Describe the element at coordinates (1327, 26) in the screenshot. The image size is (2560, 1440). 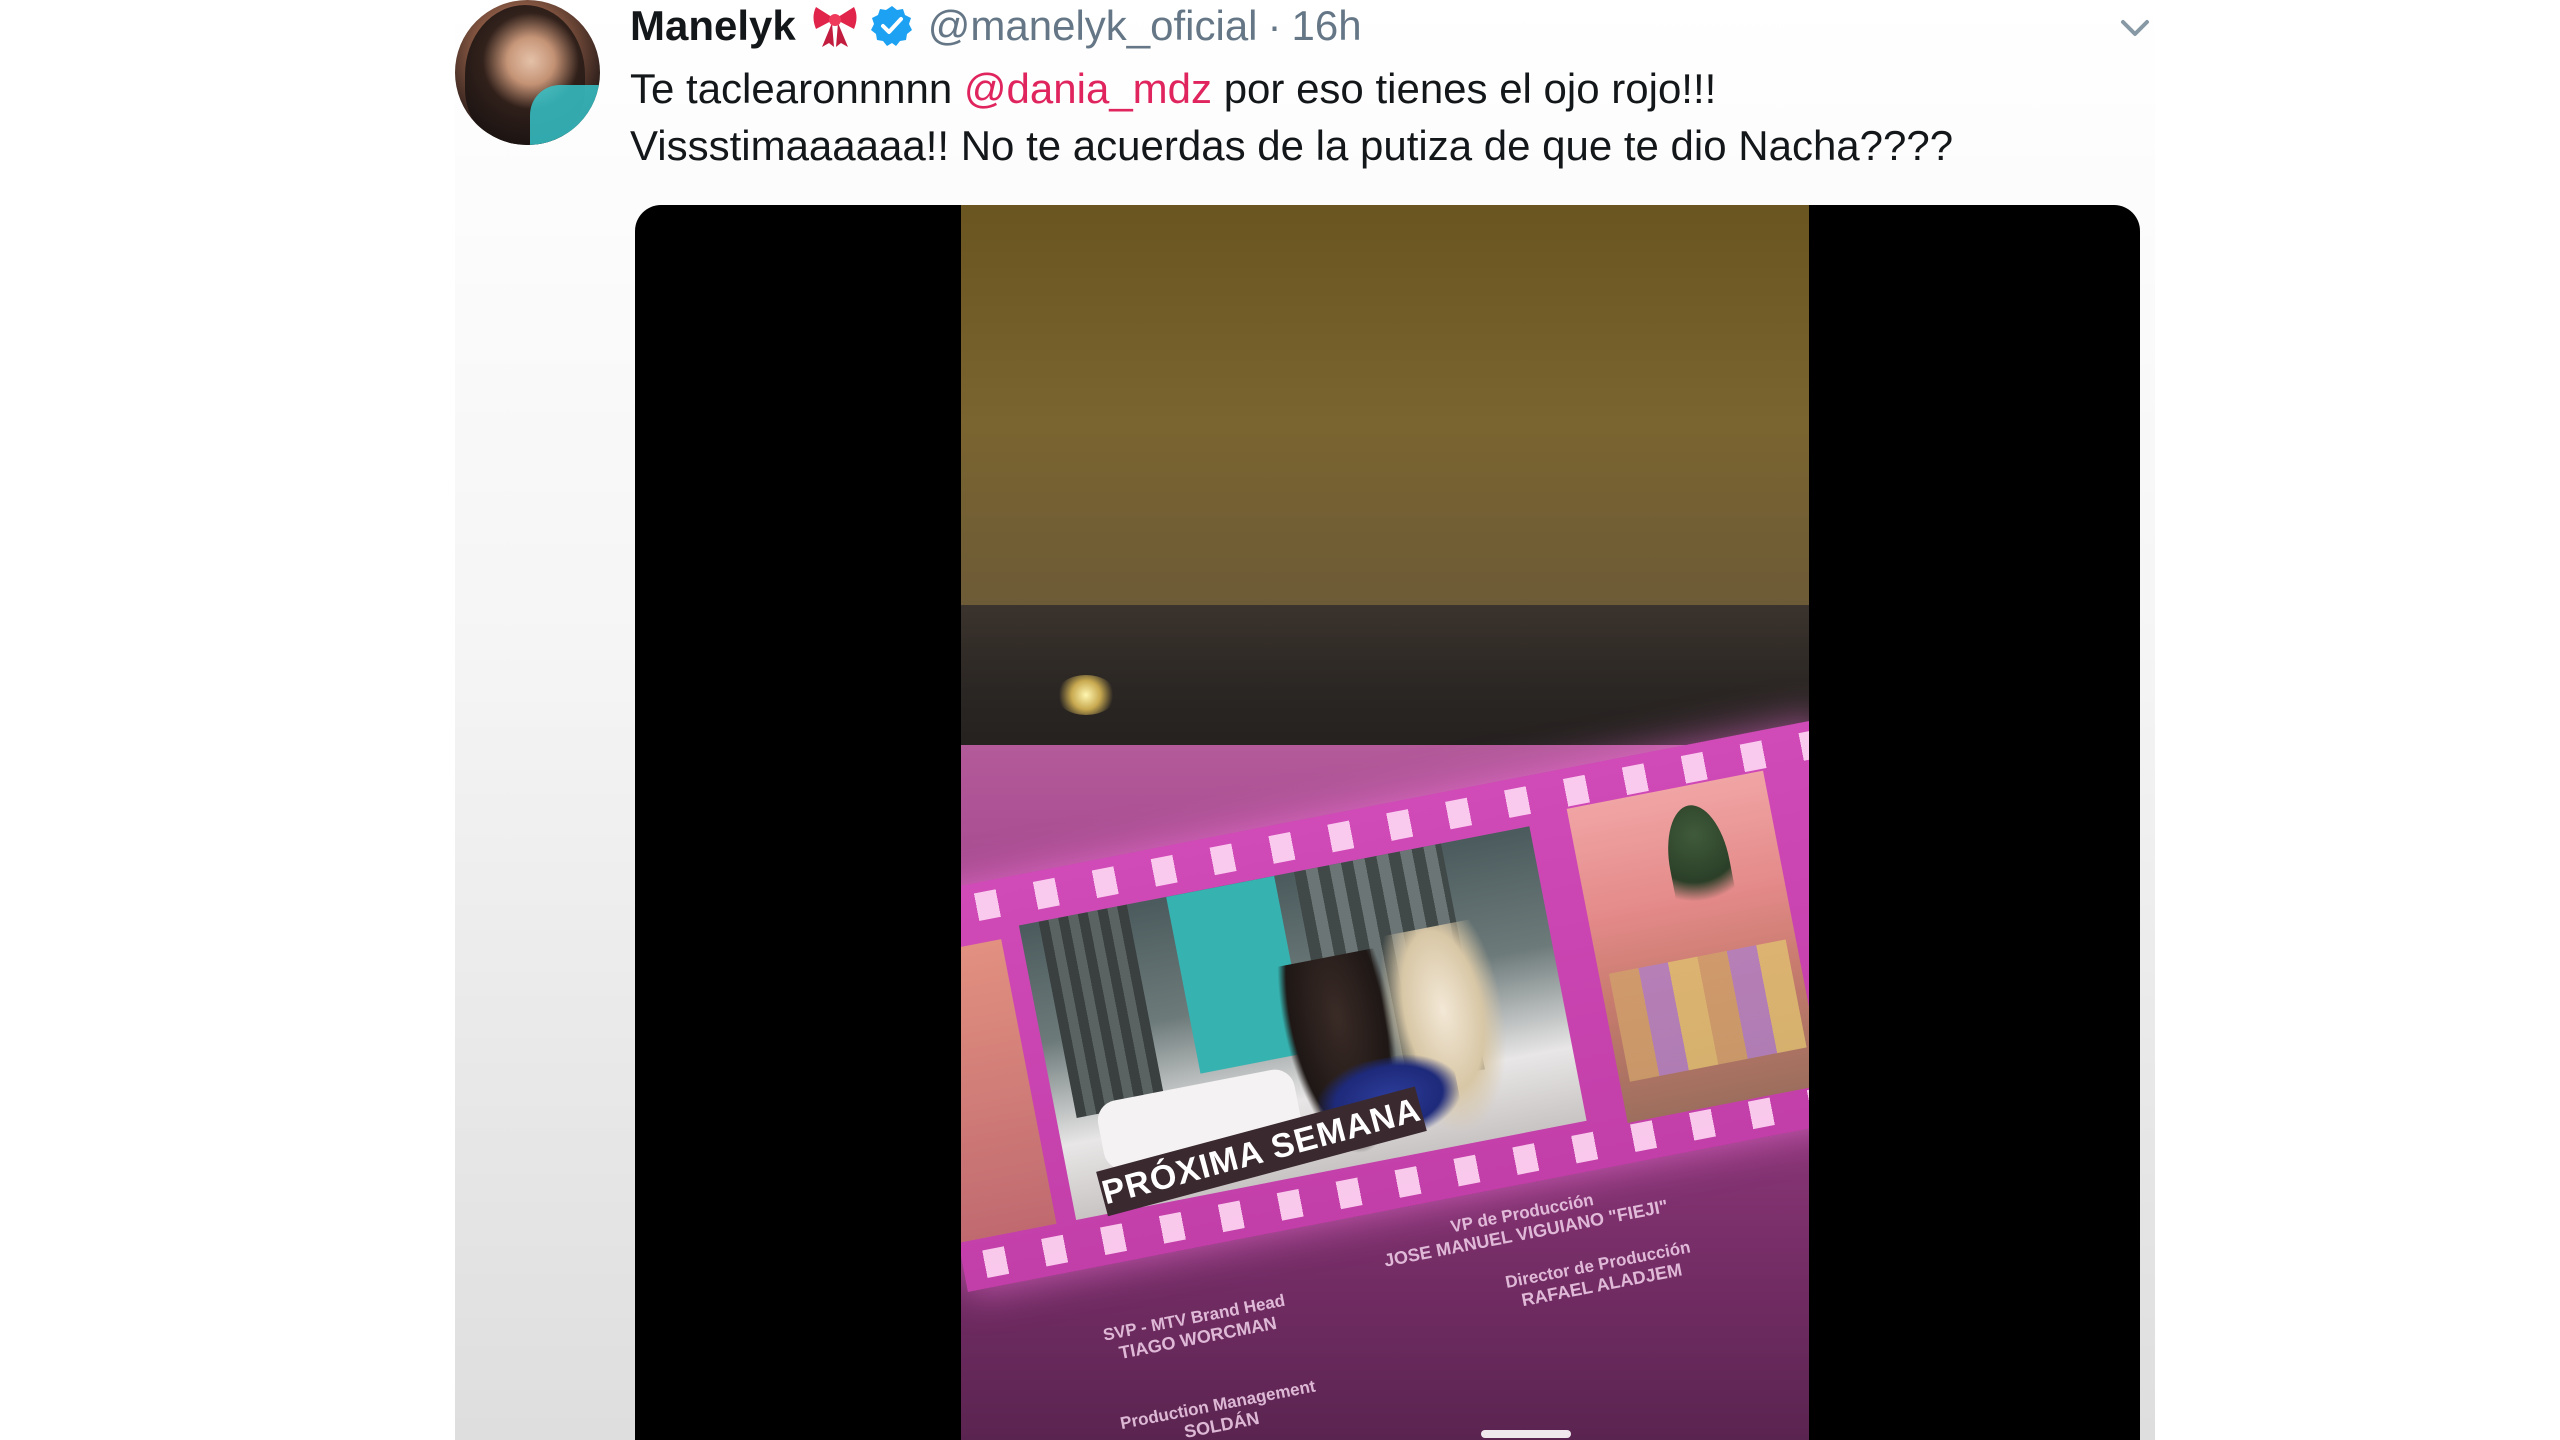
I see `tweet-timestamp: 16h` at that location.